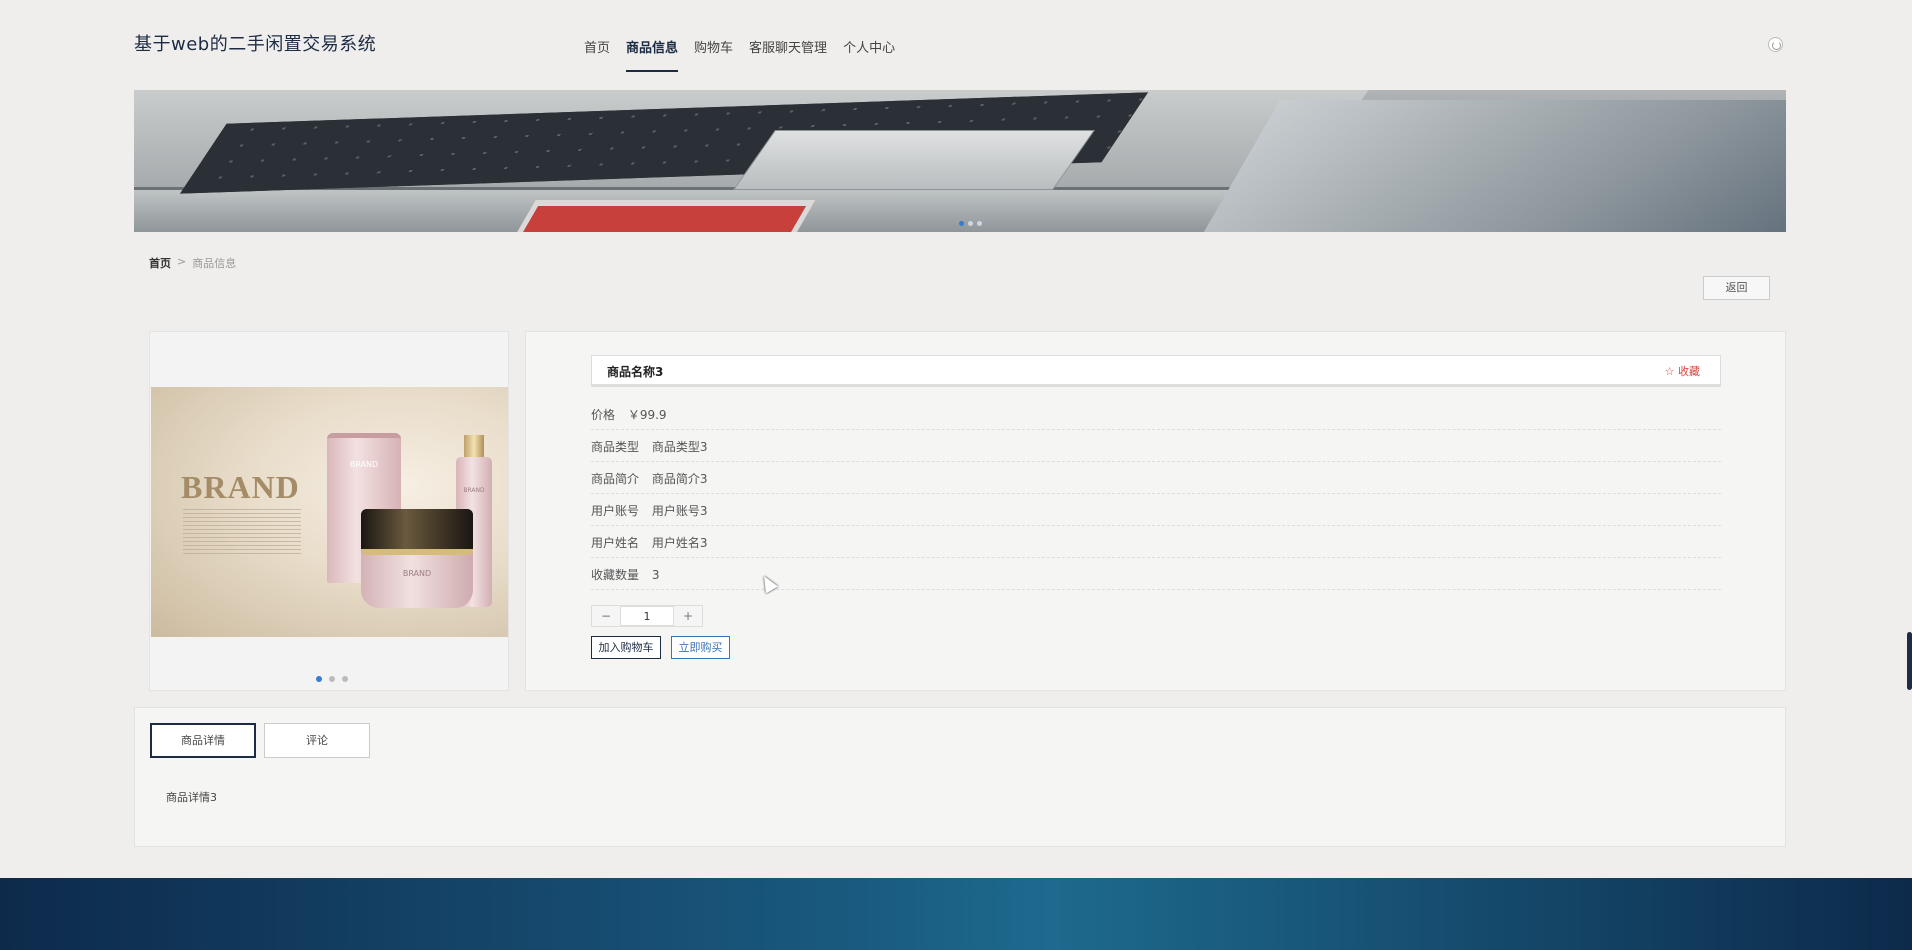 This screenshot has width=1912, height=950. Describe the element at coordinates (960, 777) in the screenshot. I see `detail-panel: 商品详情 评论 商品详情3` at that location.